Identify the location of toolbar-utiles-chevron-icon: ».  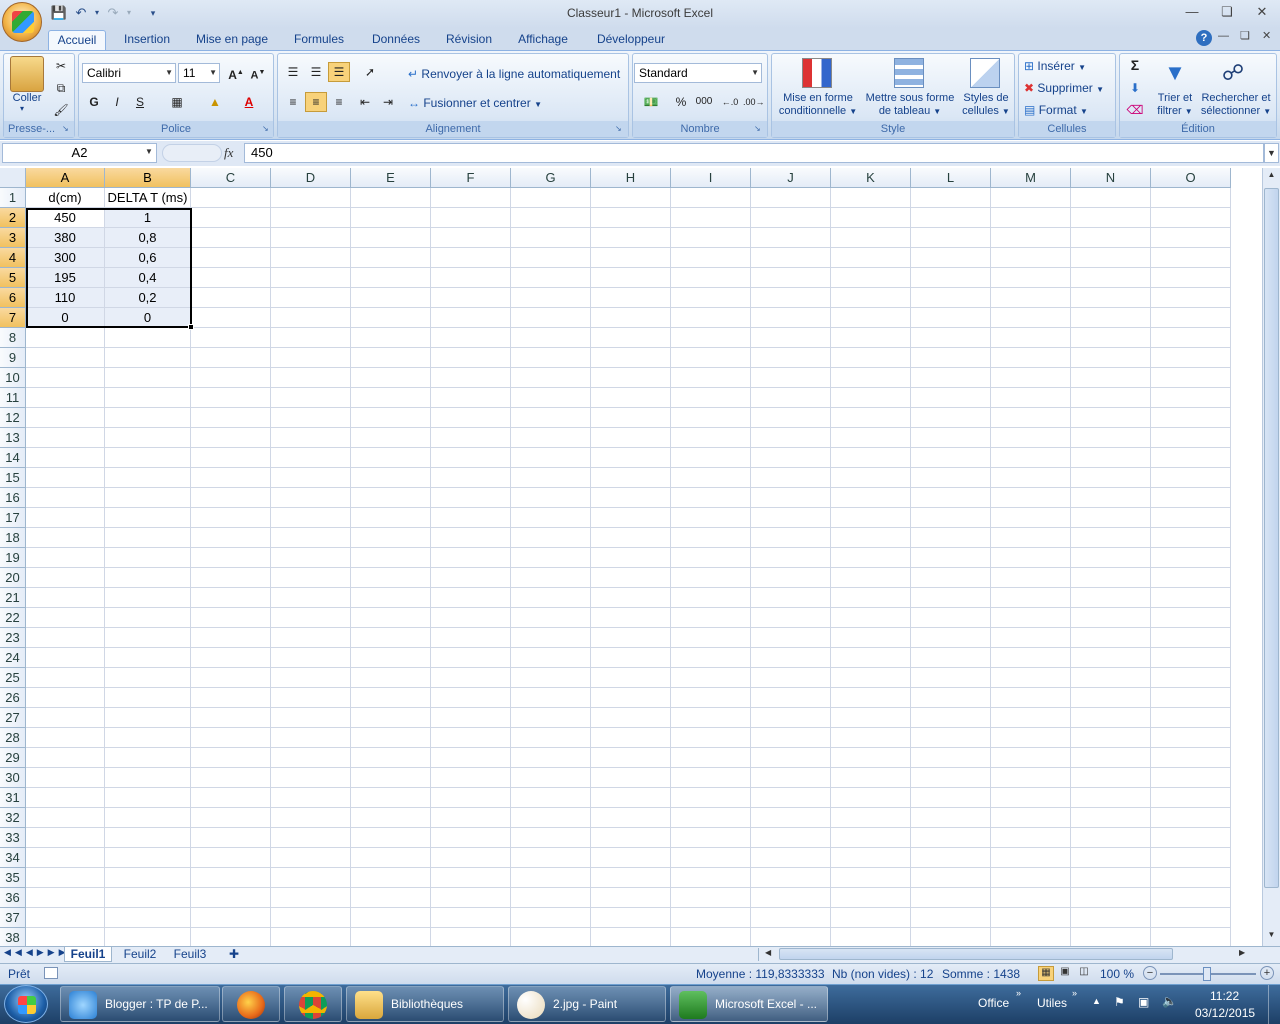
(1074, 993).